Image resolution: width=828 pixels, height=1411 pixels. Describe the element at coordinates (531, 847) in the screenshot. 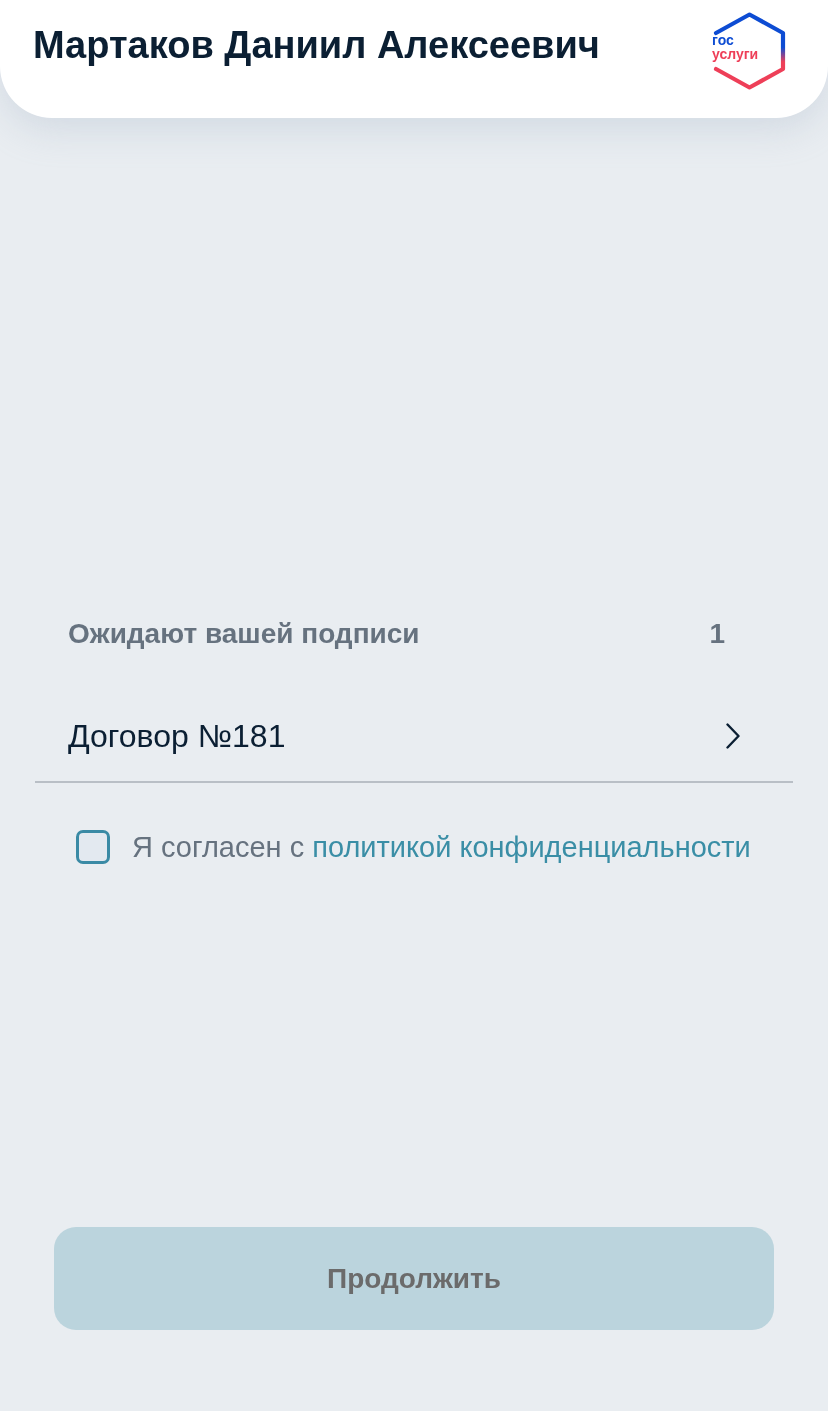

I see `privacy-policy-link: политикой конфиденциальности` at that location.